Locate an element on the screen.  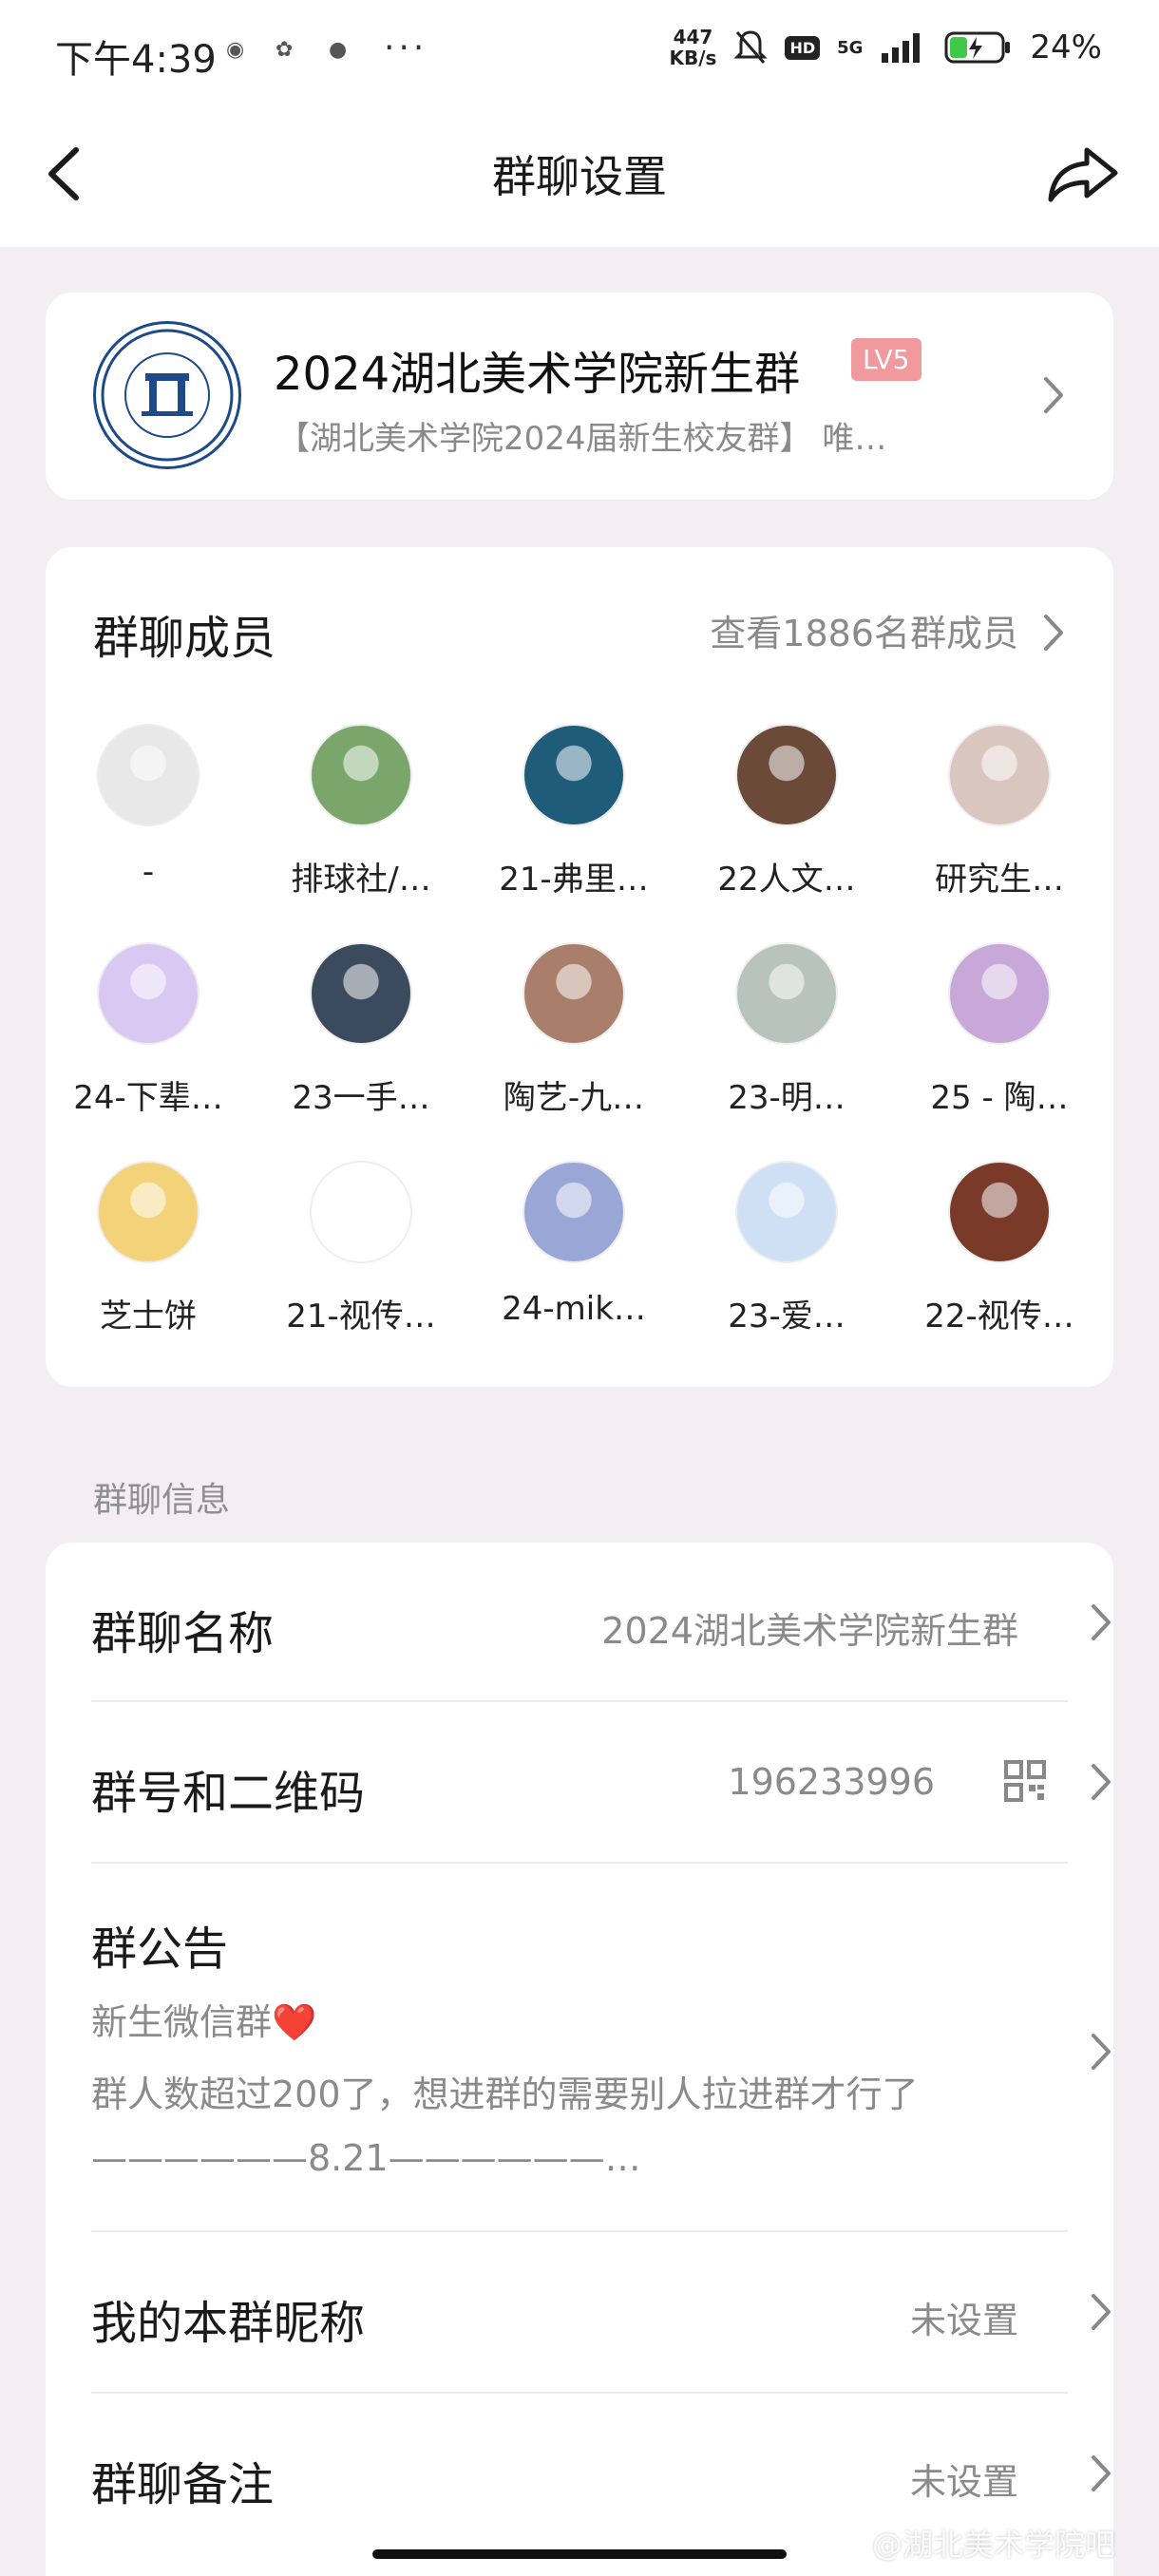
group-remark-value: 未设置 is located at coordinates (963, 2482).